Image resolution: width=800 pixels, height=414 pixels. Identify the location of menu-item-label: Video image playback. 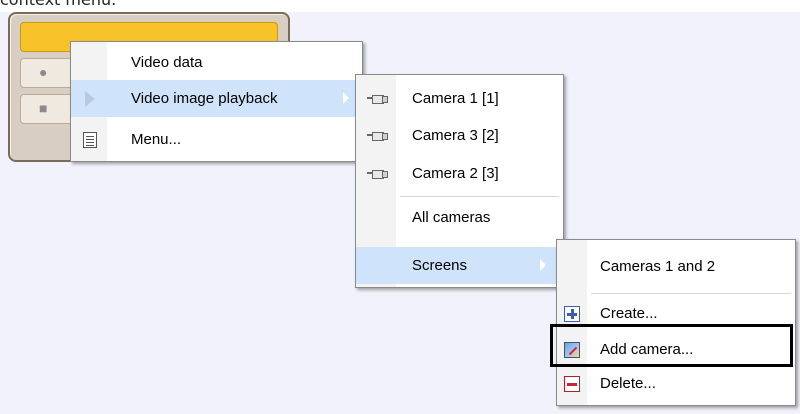
(204, 98).